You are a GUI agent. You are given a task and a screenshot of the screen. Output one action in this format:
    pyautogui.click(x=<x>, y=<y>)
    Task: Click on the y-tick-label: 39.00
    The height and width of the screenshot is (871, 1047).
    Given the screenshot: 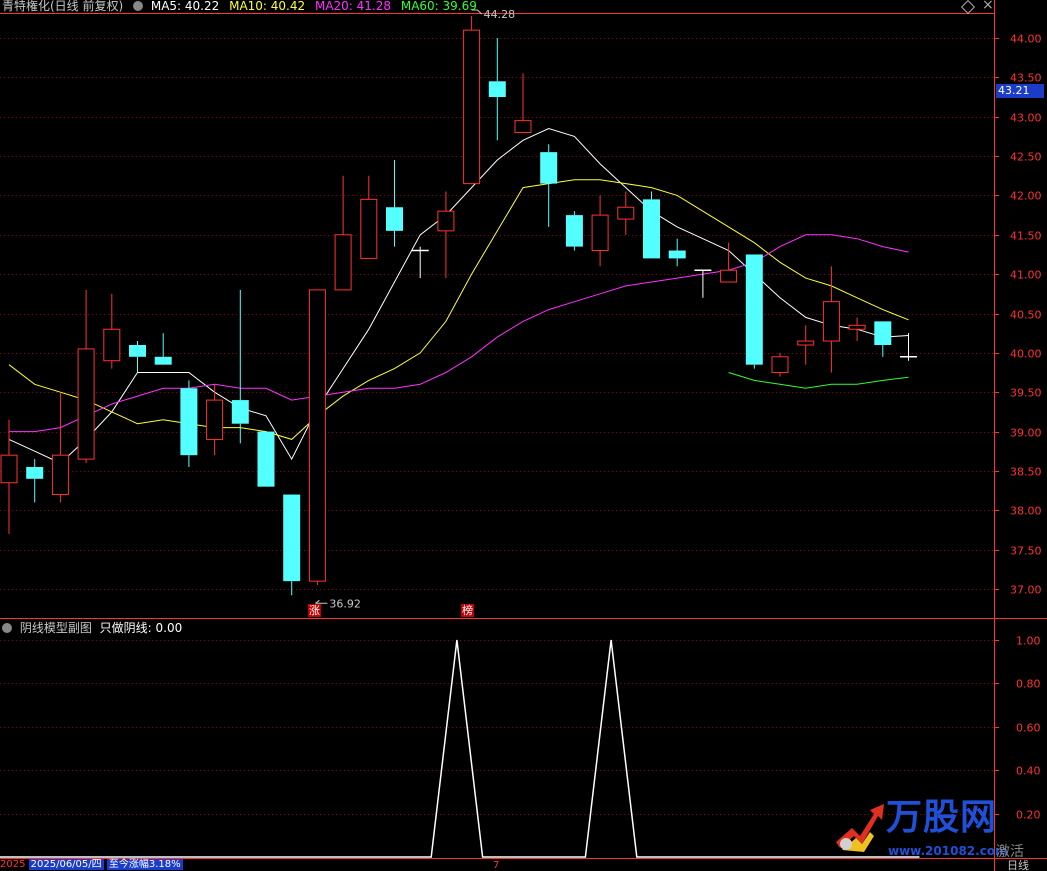 What is the action you would take?
    pyautogui.click(x=1026, y=433)
    